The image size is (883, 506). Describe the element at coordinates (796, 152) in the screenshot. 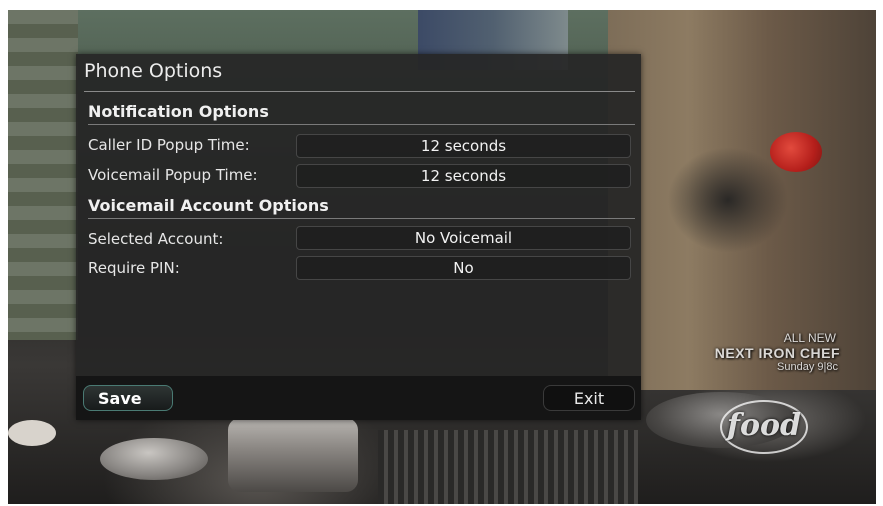

I see `background-red-pepper` at that location.